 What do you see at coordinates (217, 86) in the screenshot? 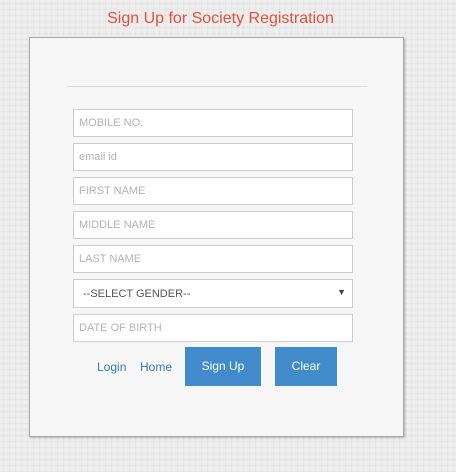
I see `divider` at bounding box center [217, 86].